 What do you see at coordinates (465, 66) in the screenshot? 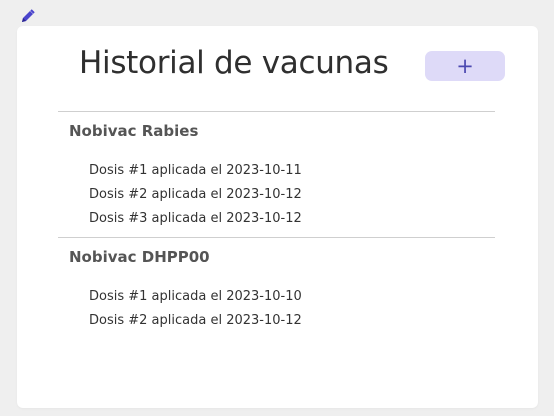
I see `add-vaccine-button: +` at bounding box center [465, 66].